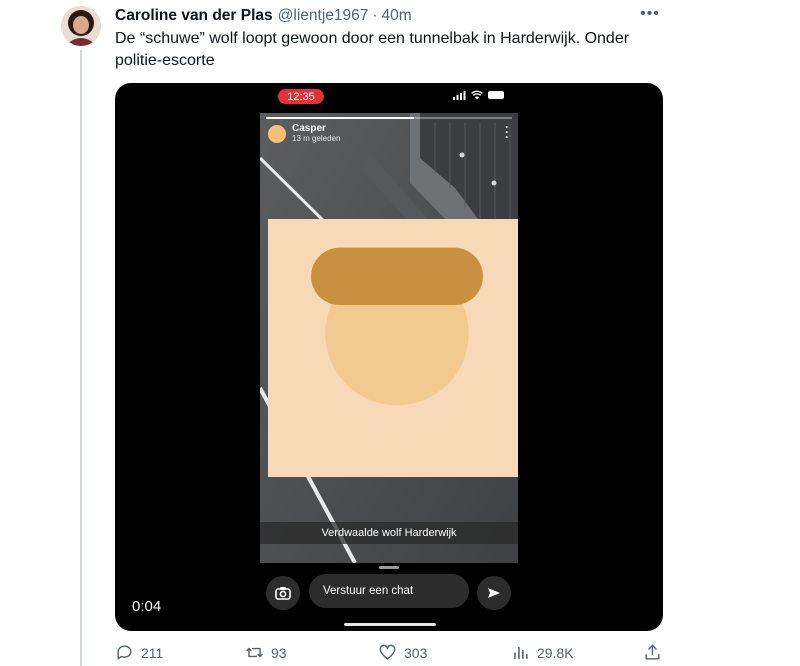 The image size is (800, 666). What do you see at coordinates (390, 624) in the screenshot?
I see `home-indicator` at bounding box center [390, 624].